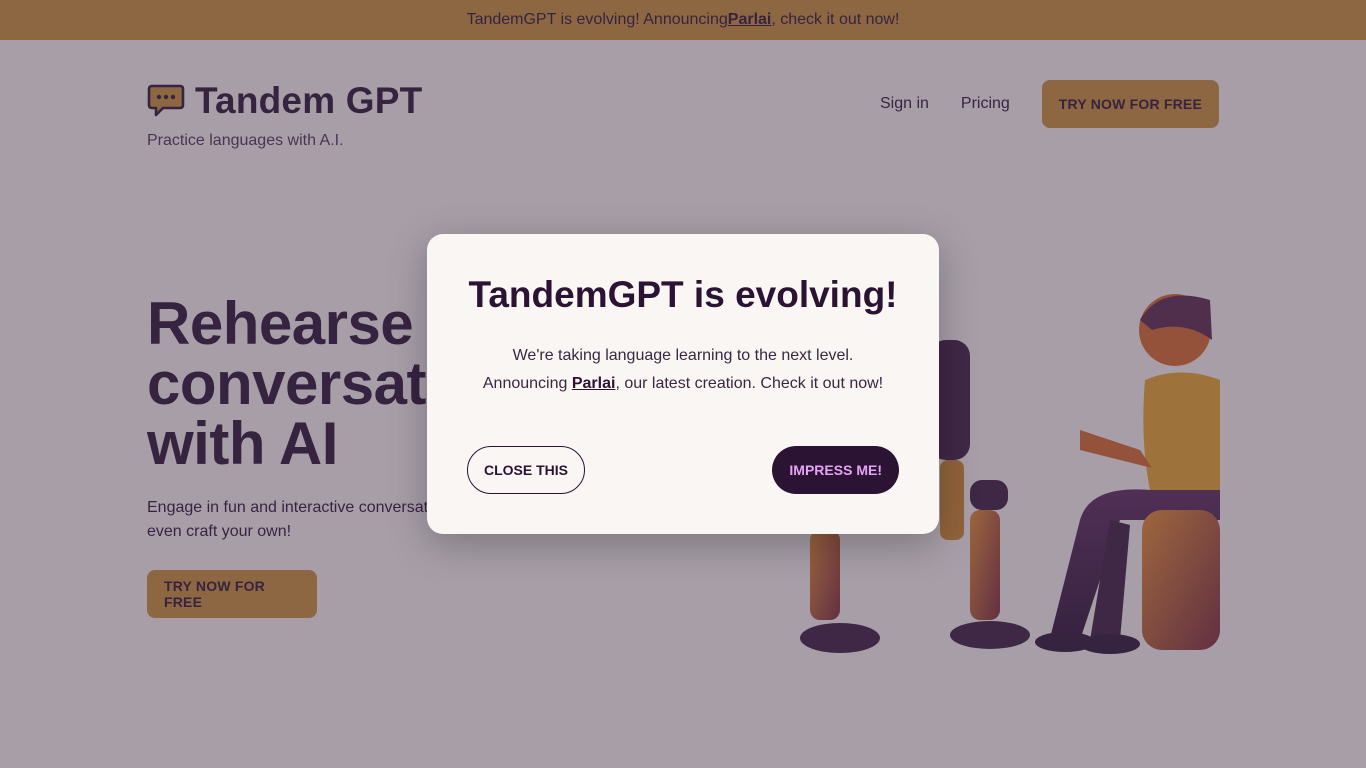  Describe the element at coordinates (526, 470) in the screenshot. I see `close-this-button: CLOSE THIS` at that location.